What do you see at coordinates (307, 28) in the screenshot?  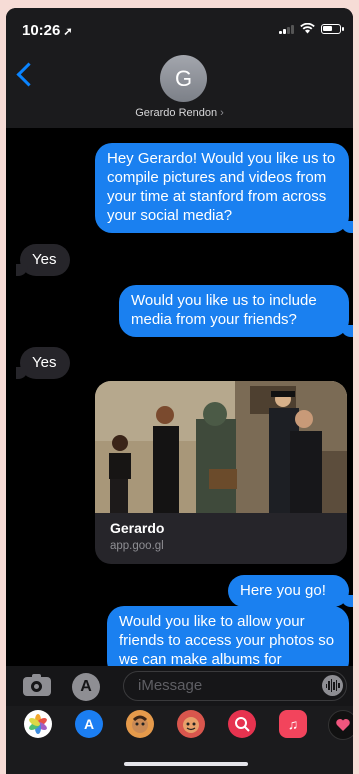 I see `wifi-icon` at bounding box center [307, 28].